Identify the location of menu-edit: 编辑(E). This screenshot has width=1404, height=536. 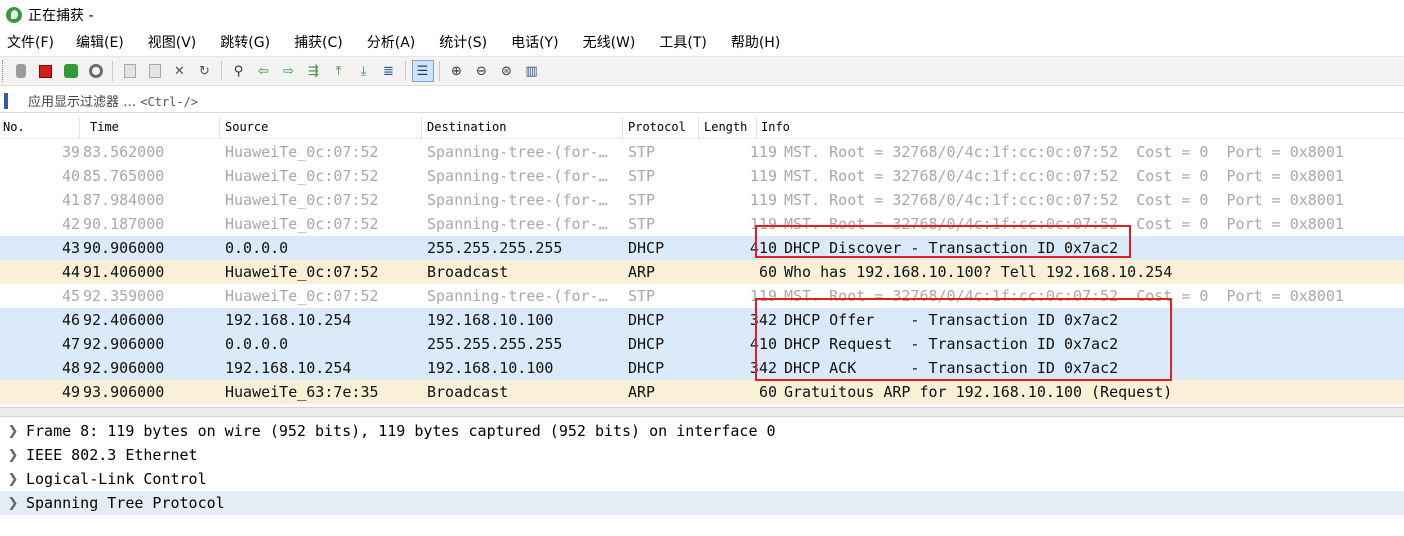
(99, 42).